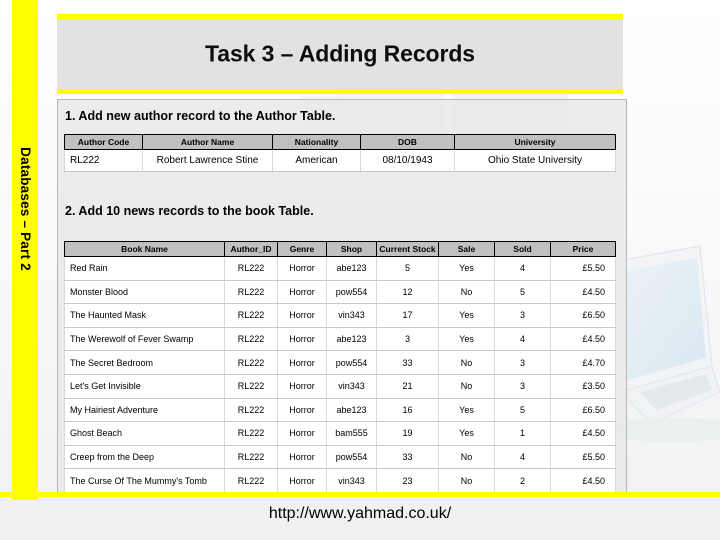 The width and height of the screenshot is (720, 540). What do you see at coordinates (144, 362) in the screenshot?
I see `book-name-cell: The Secret Bedroom` at bounding box center [144, 362].